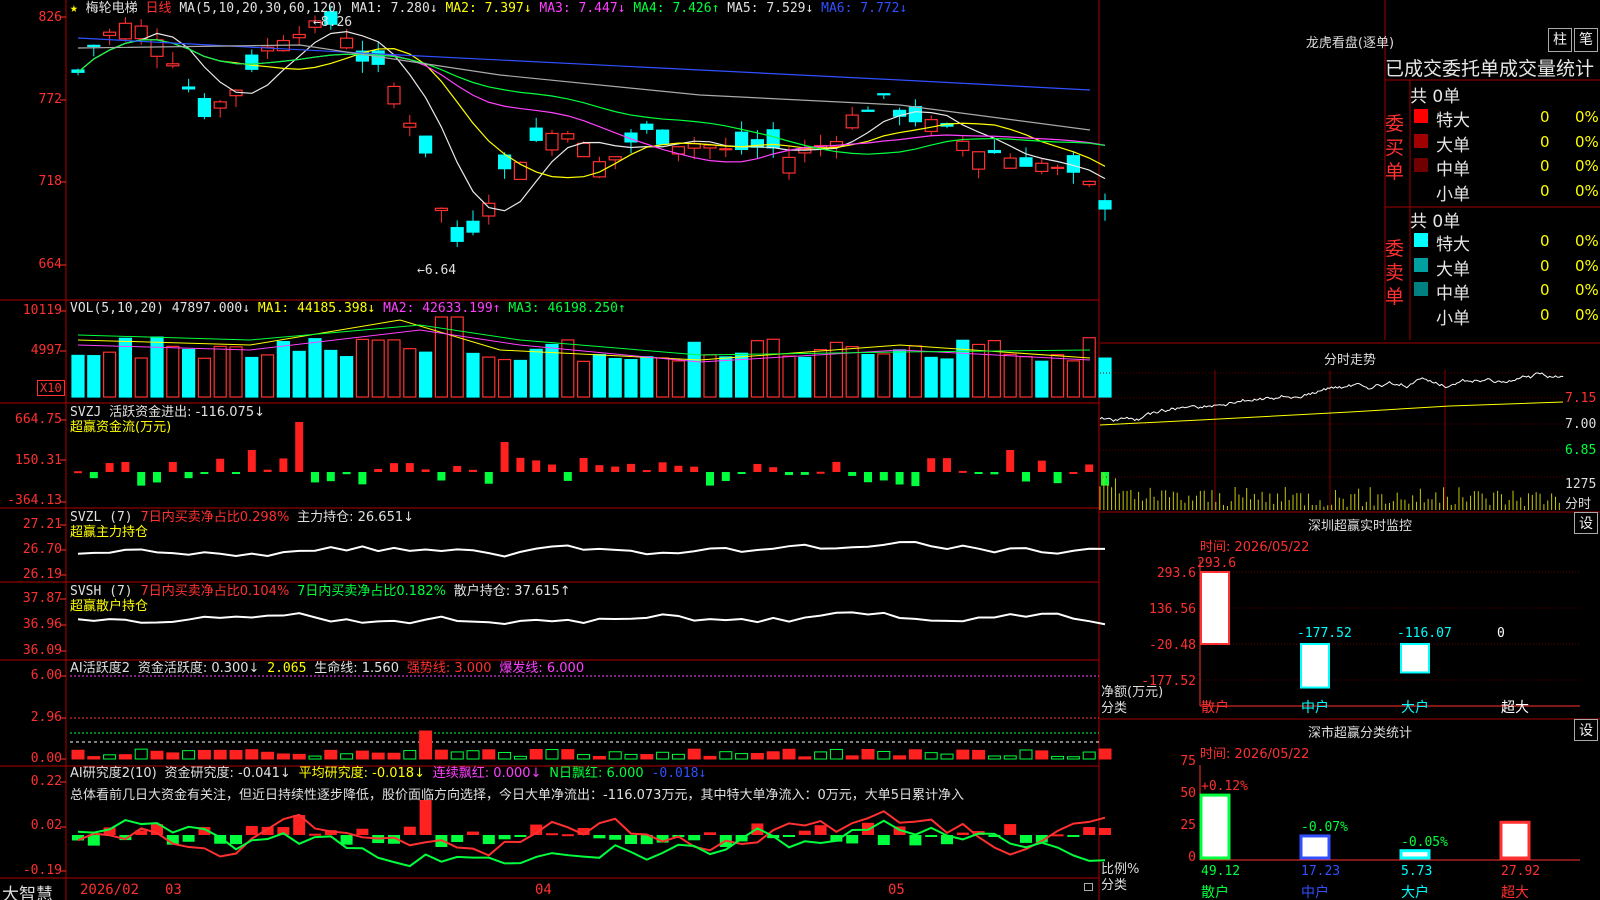  I want to click on brand-logo: 大智慧, so click(27, 890).